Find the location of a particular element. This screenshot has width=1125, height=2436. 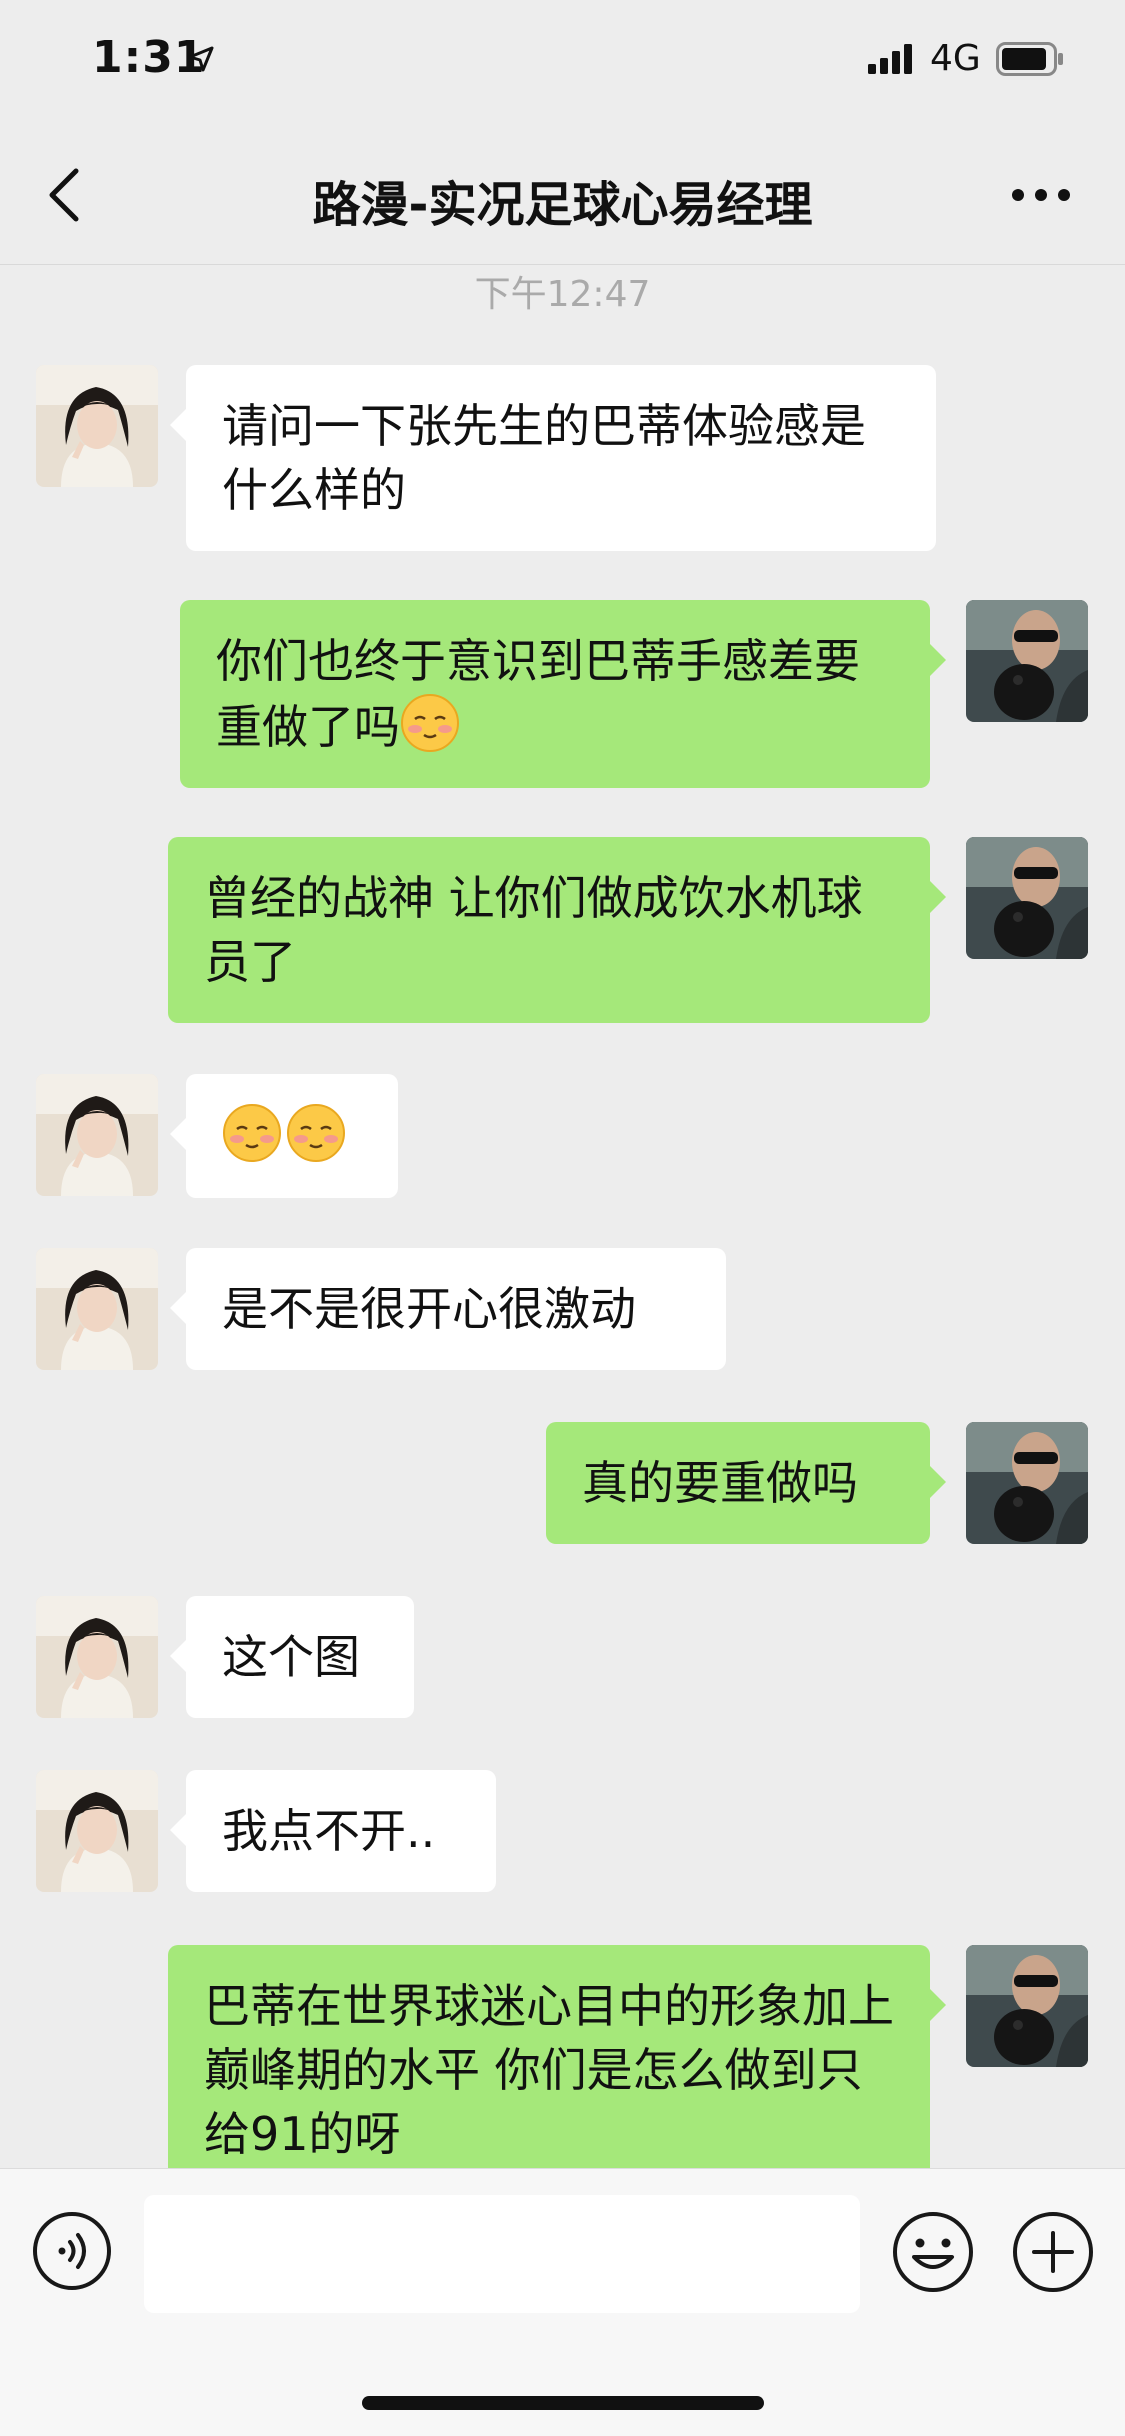

network-type: 4G is located at coordinates (955, 58).